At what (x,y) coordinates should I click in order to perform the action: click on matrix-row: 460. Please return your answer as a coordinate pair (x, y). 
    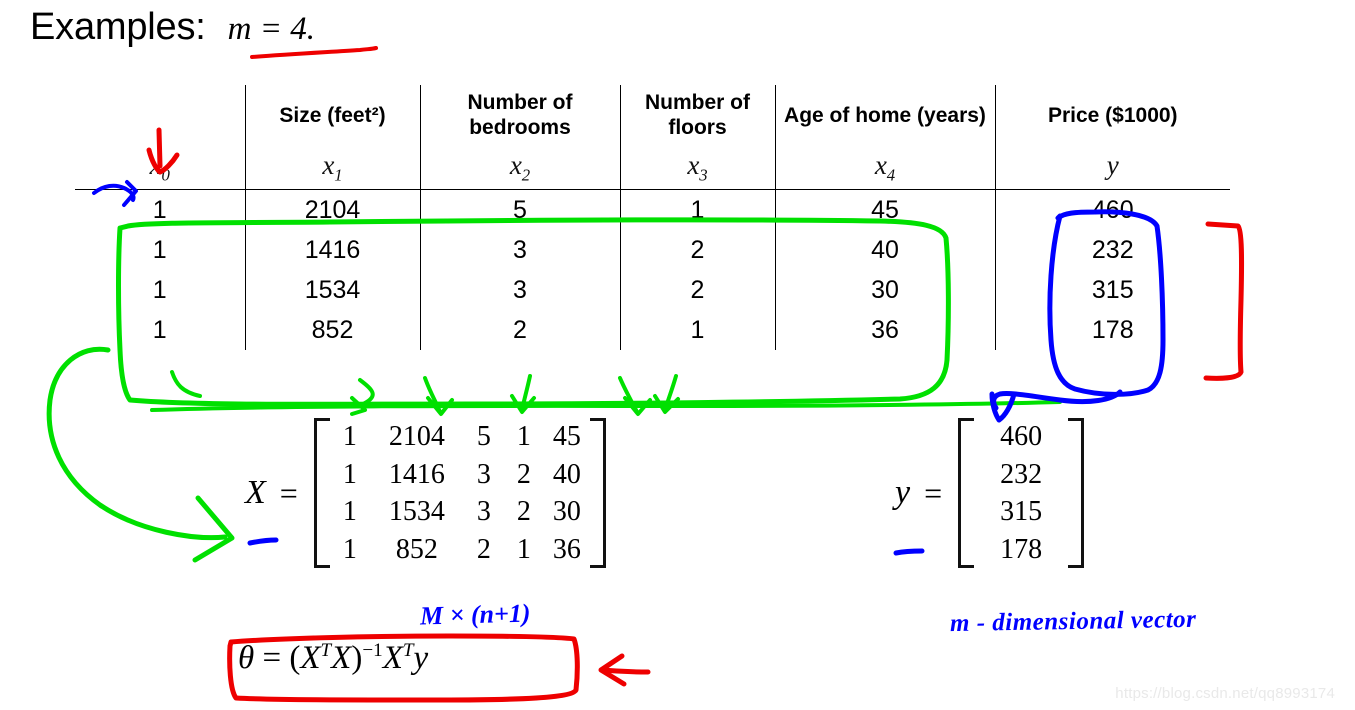
    Looking at the image, I should click on (1021, 437).